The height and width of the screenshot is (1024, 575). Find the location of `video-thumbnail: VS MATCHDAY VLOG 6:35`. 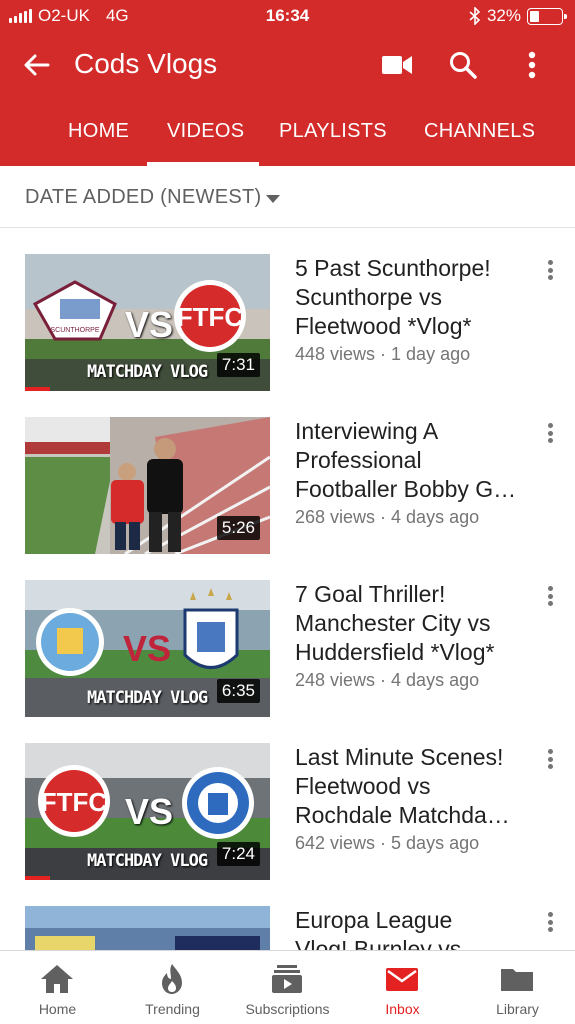

video-thumbnail: VS MATCHDAY VLOG 6:35 is located at coordinates (147, 648).